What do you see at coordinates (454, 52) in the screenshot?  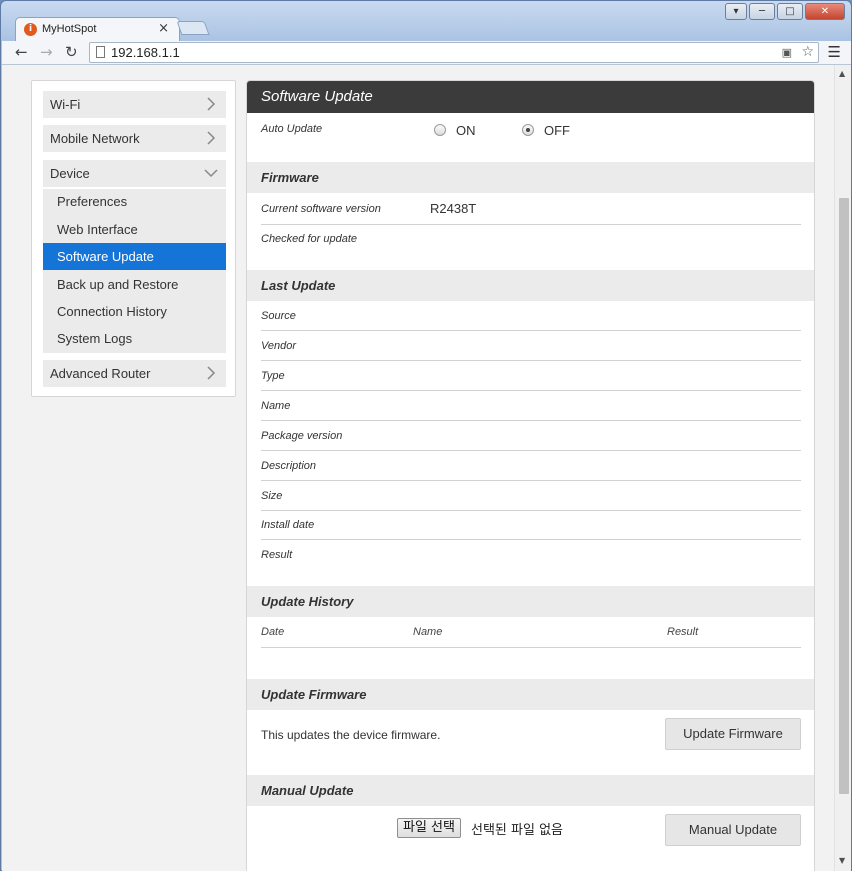 I see `address-bar: 192.168.1.1 ▣ ☆` at bounding box center [454, 52].